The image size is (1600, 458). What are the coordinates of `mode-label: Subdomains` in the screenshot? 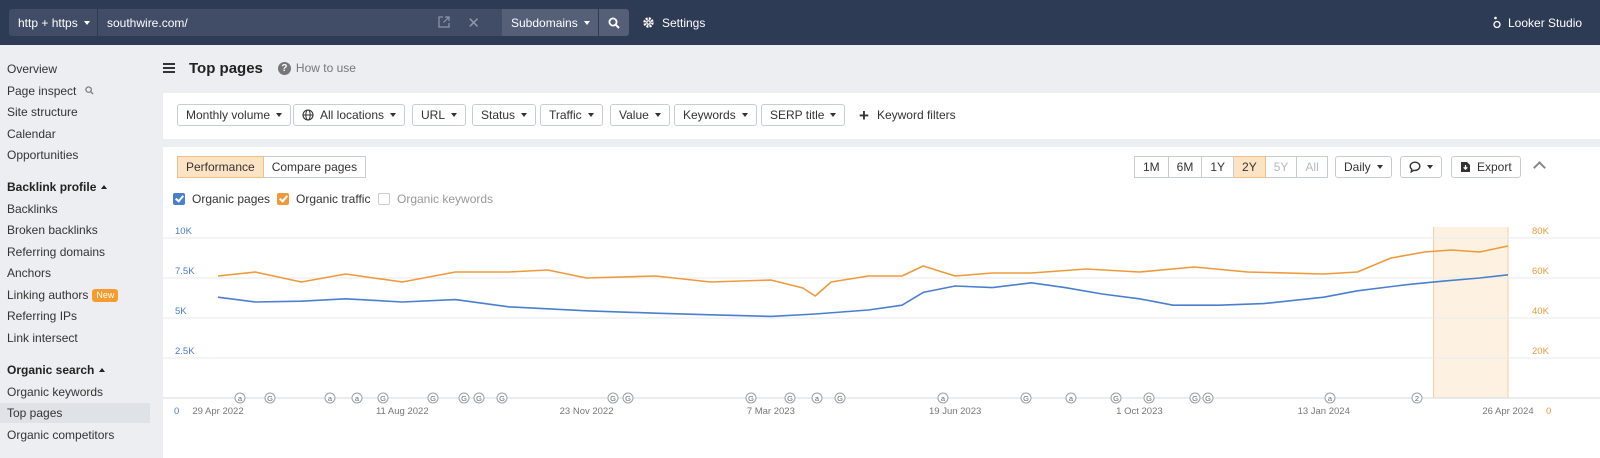 It's located at (544, 22).